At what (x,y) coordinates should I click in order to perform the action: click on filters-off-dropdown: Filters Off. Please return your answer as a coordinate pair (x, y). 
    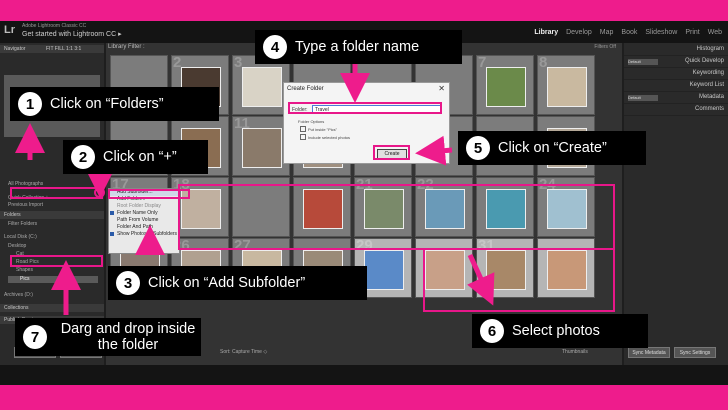
    Looking at the image, I should click on (605, 47).